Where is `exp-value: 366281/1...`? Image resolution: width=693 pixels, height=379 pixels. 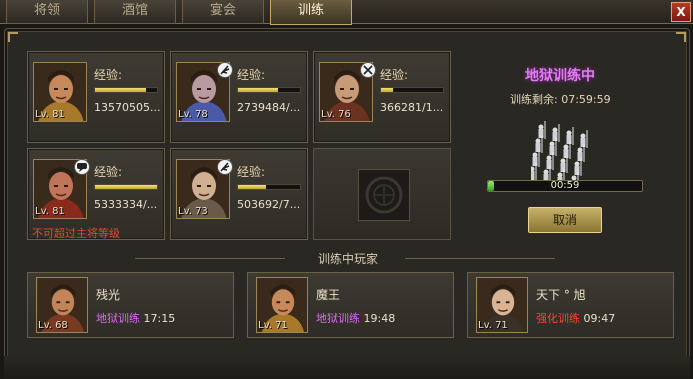 exp-value: 366281/1... is located at coordinates (412, 107).